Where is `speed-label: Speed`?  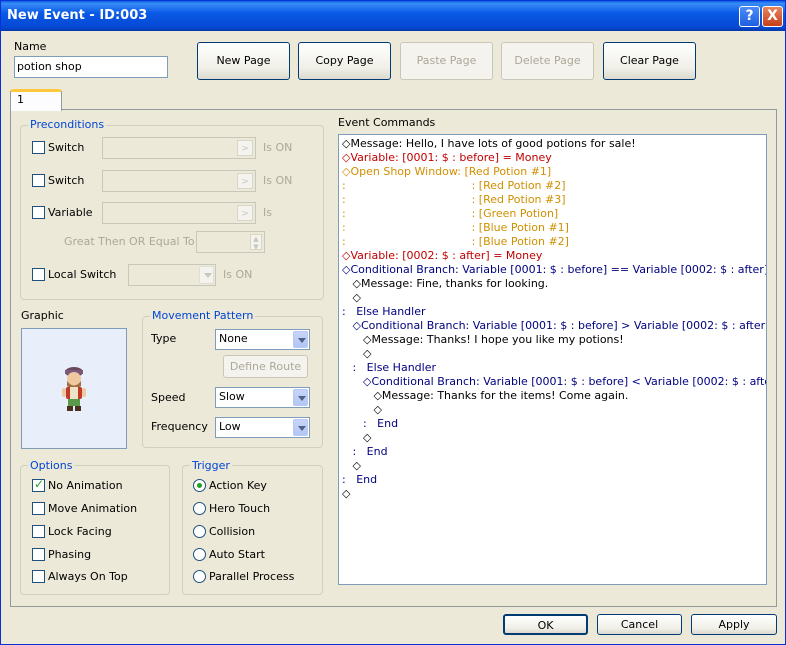 speed-label: Speed is located at coordinates (168, 397).